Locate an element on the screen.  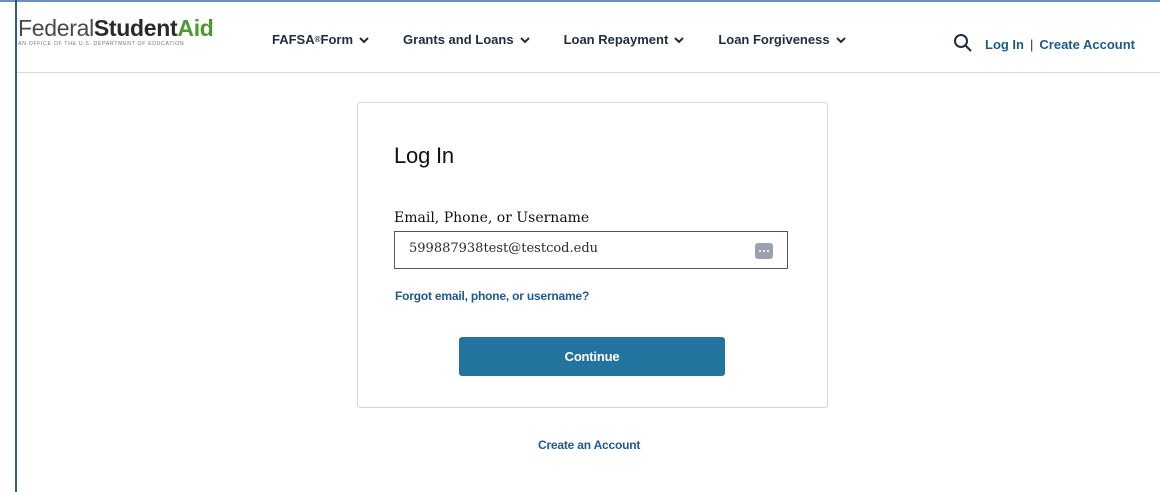
window-left-border is located at coordinates (16, 246).